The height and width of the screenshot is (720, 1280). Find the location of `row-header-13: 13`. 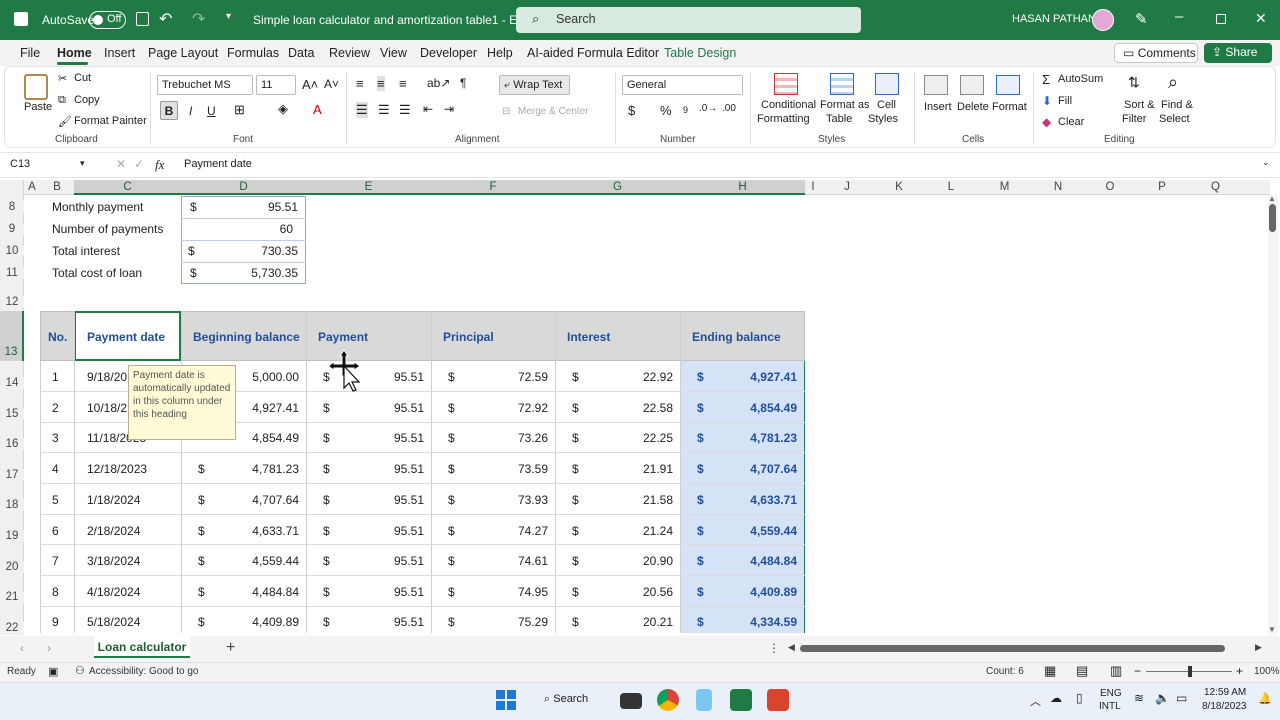

row-header-13: 13 is located at coordinates (12, 336).